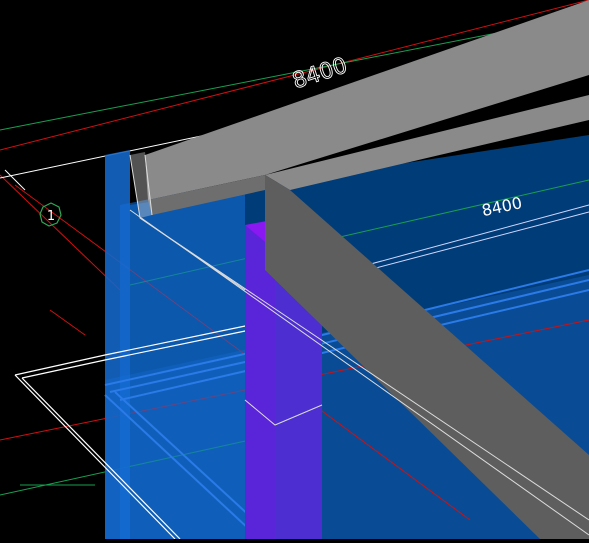  Describe the element at coordinates (182, 359) in the screenshot. I see `wall-left-inner` at that location.